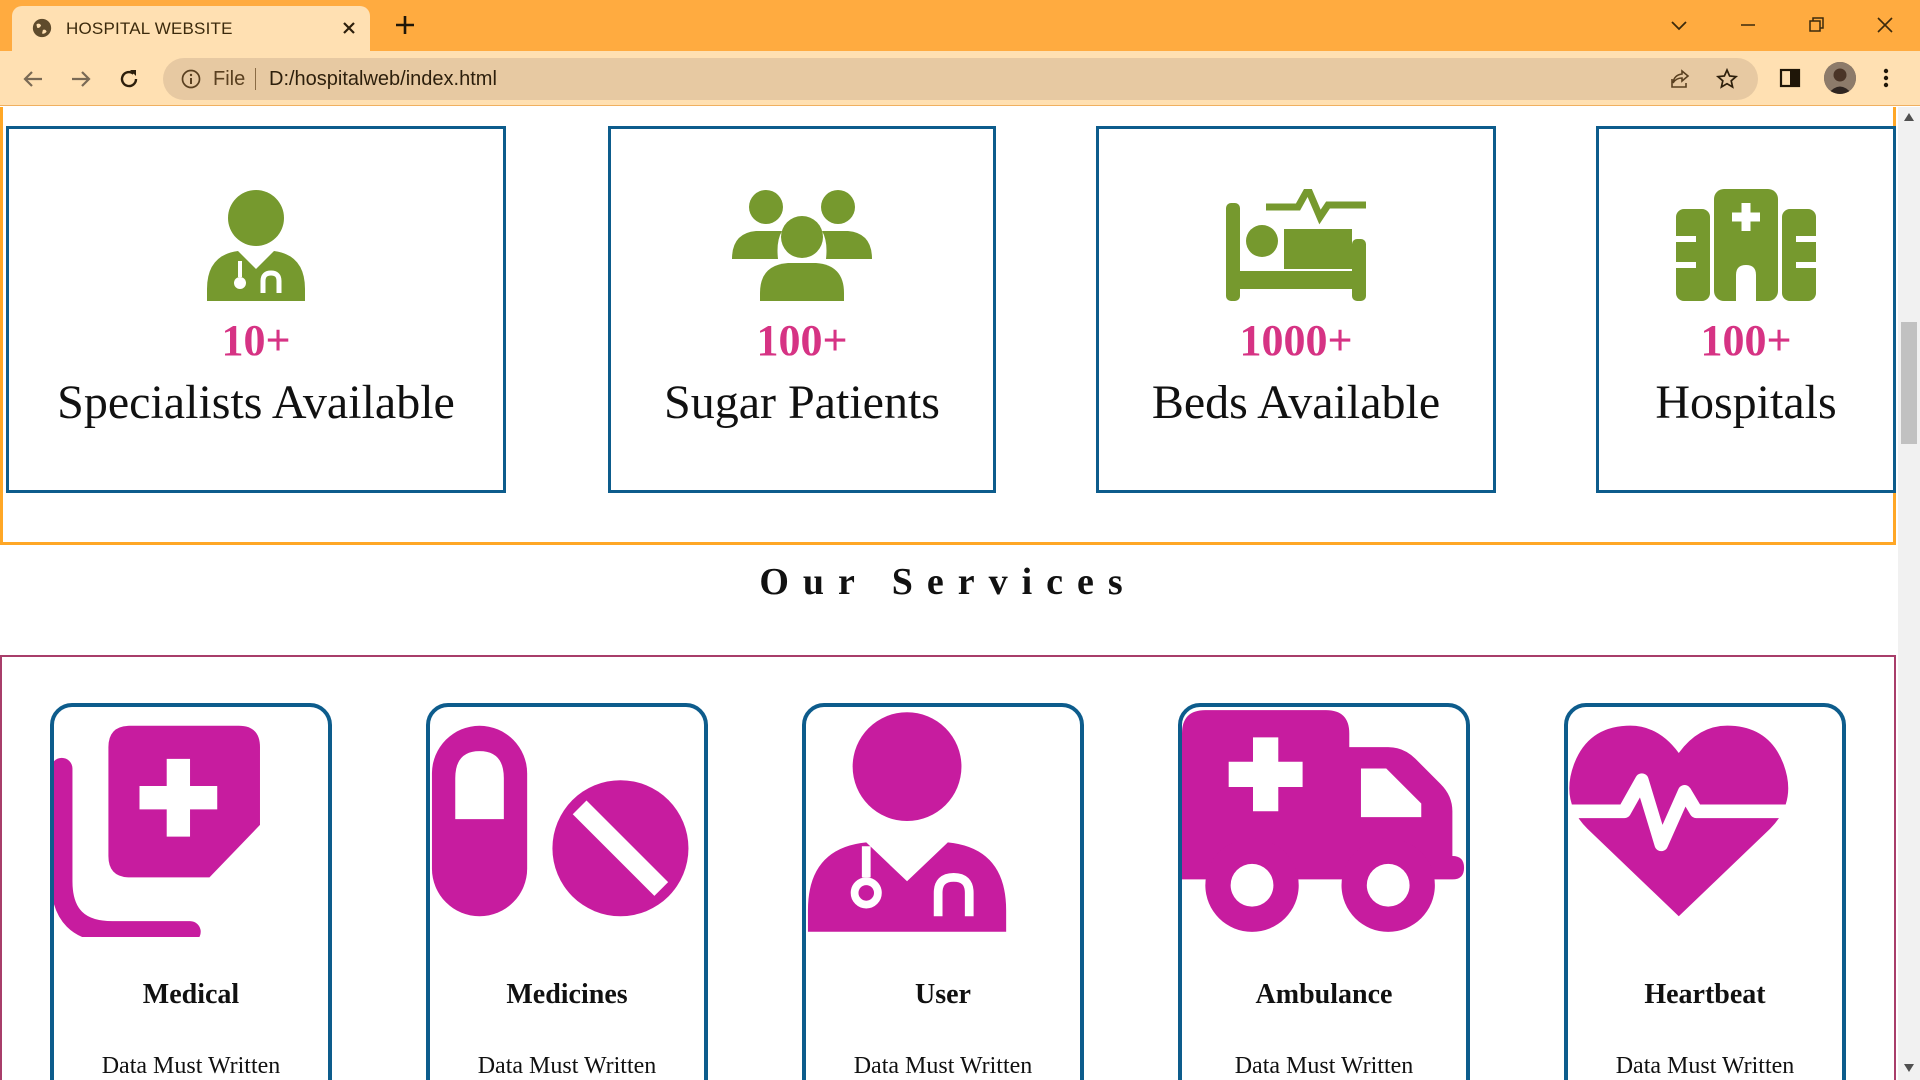 The image size is (1920, 1080). What do you see at coordinates (1323, 821) in the screenshot?
I see `ambulance-icon` at bounding box center [1323, 821].